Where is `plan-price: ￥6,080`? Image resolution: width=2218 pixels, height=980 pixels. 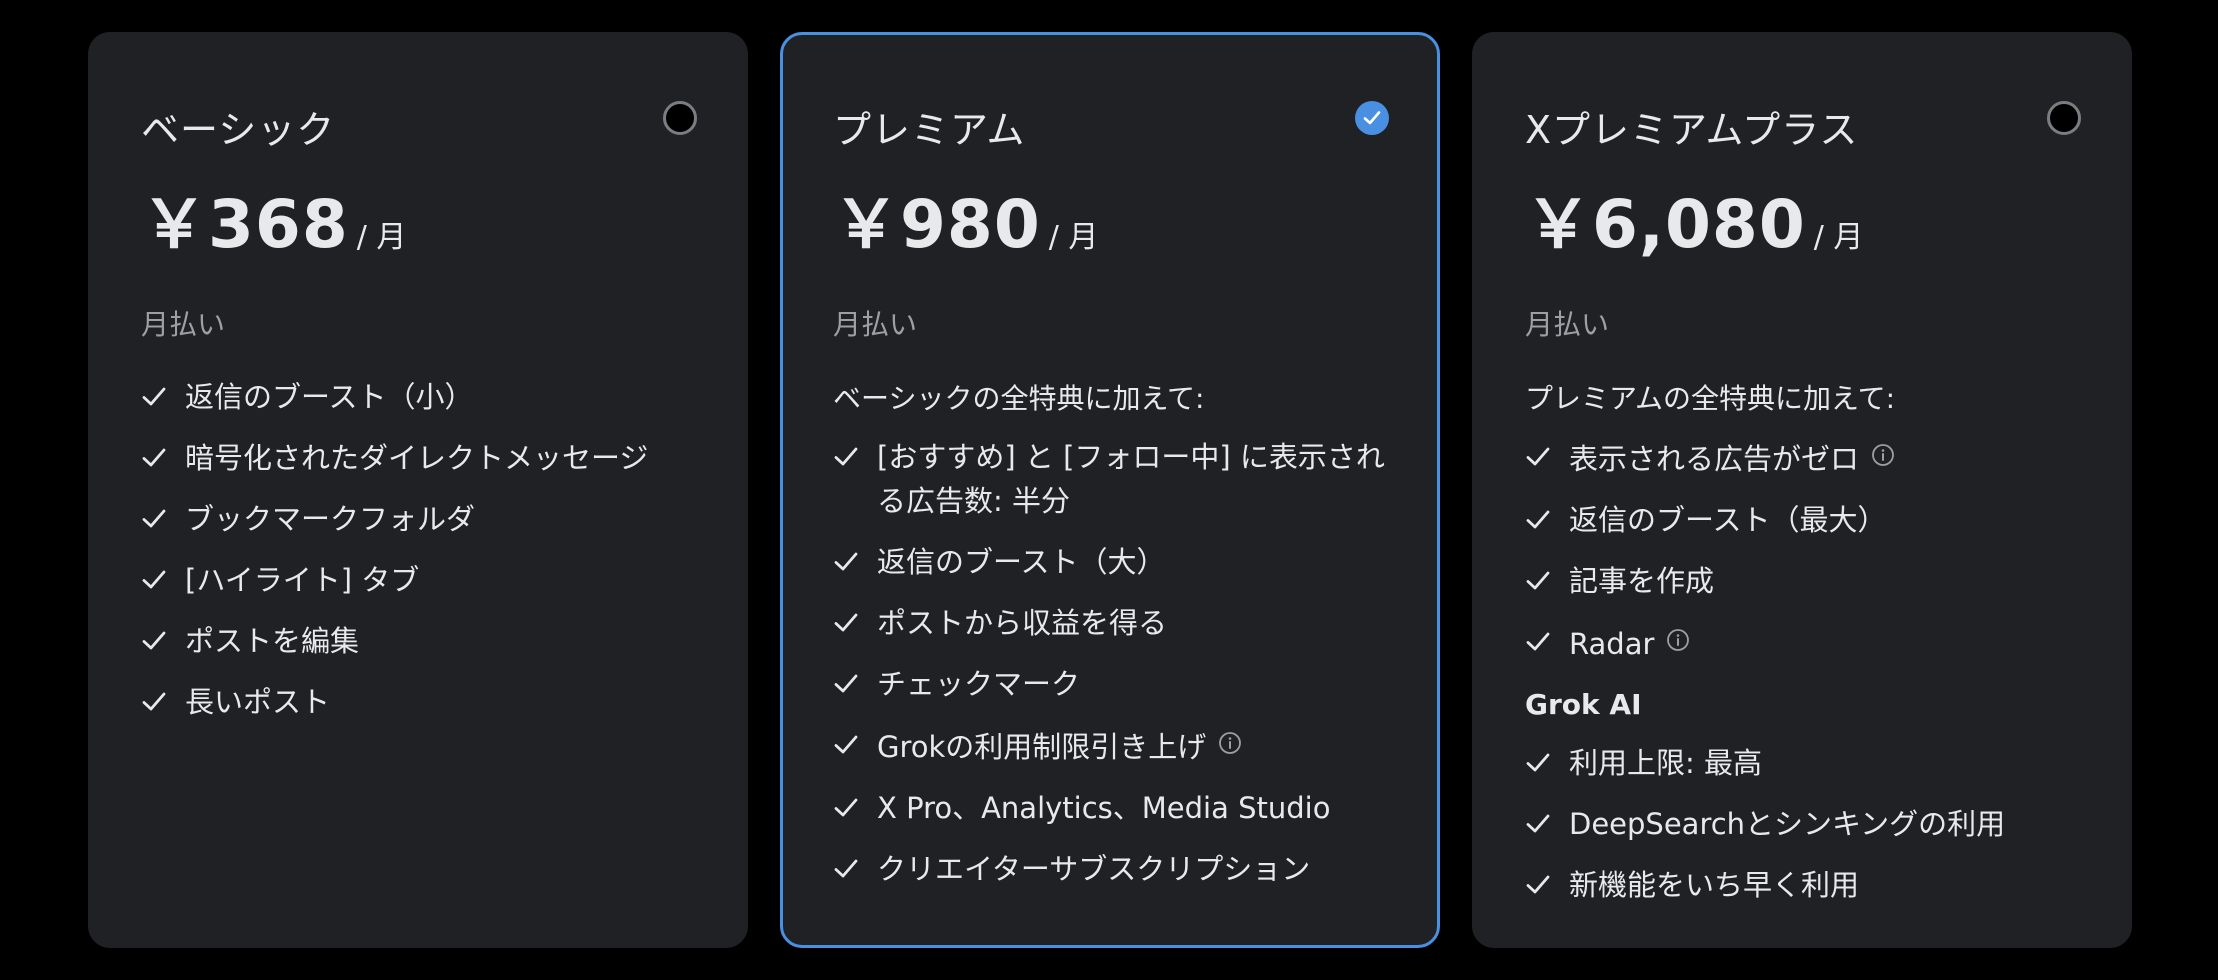
plan-price: ￥6,080 is located at coordinates (1665, 224).